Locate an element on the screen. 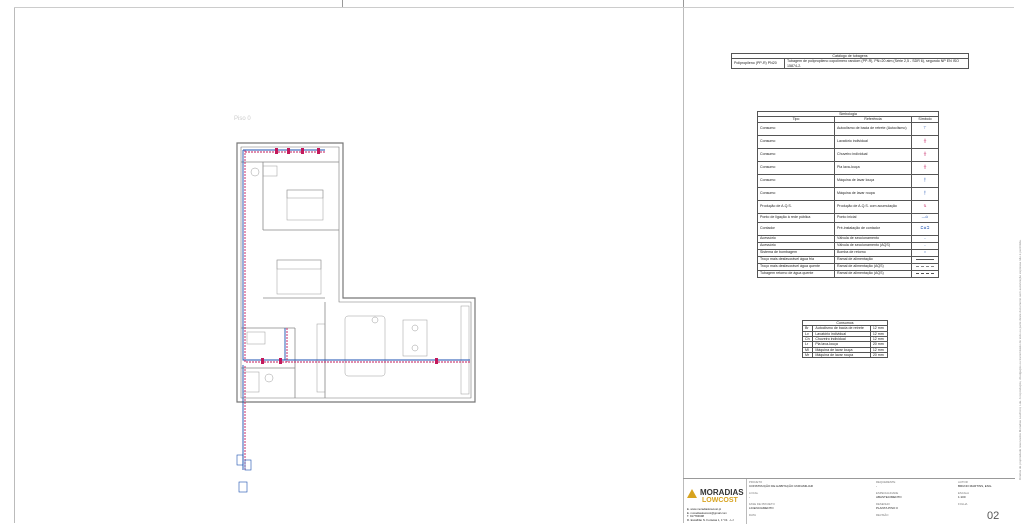 This screenshot has height=530, width=1024. simbologia-tipo: Contador is located at coordinates (796, 228).